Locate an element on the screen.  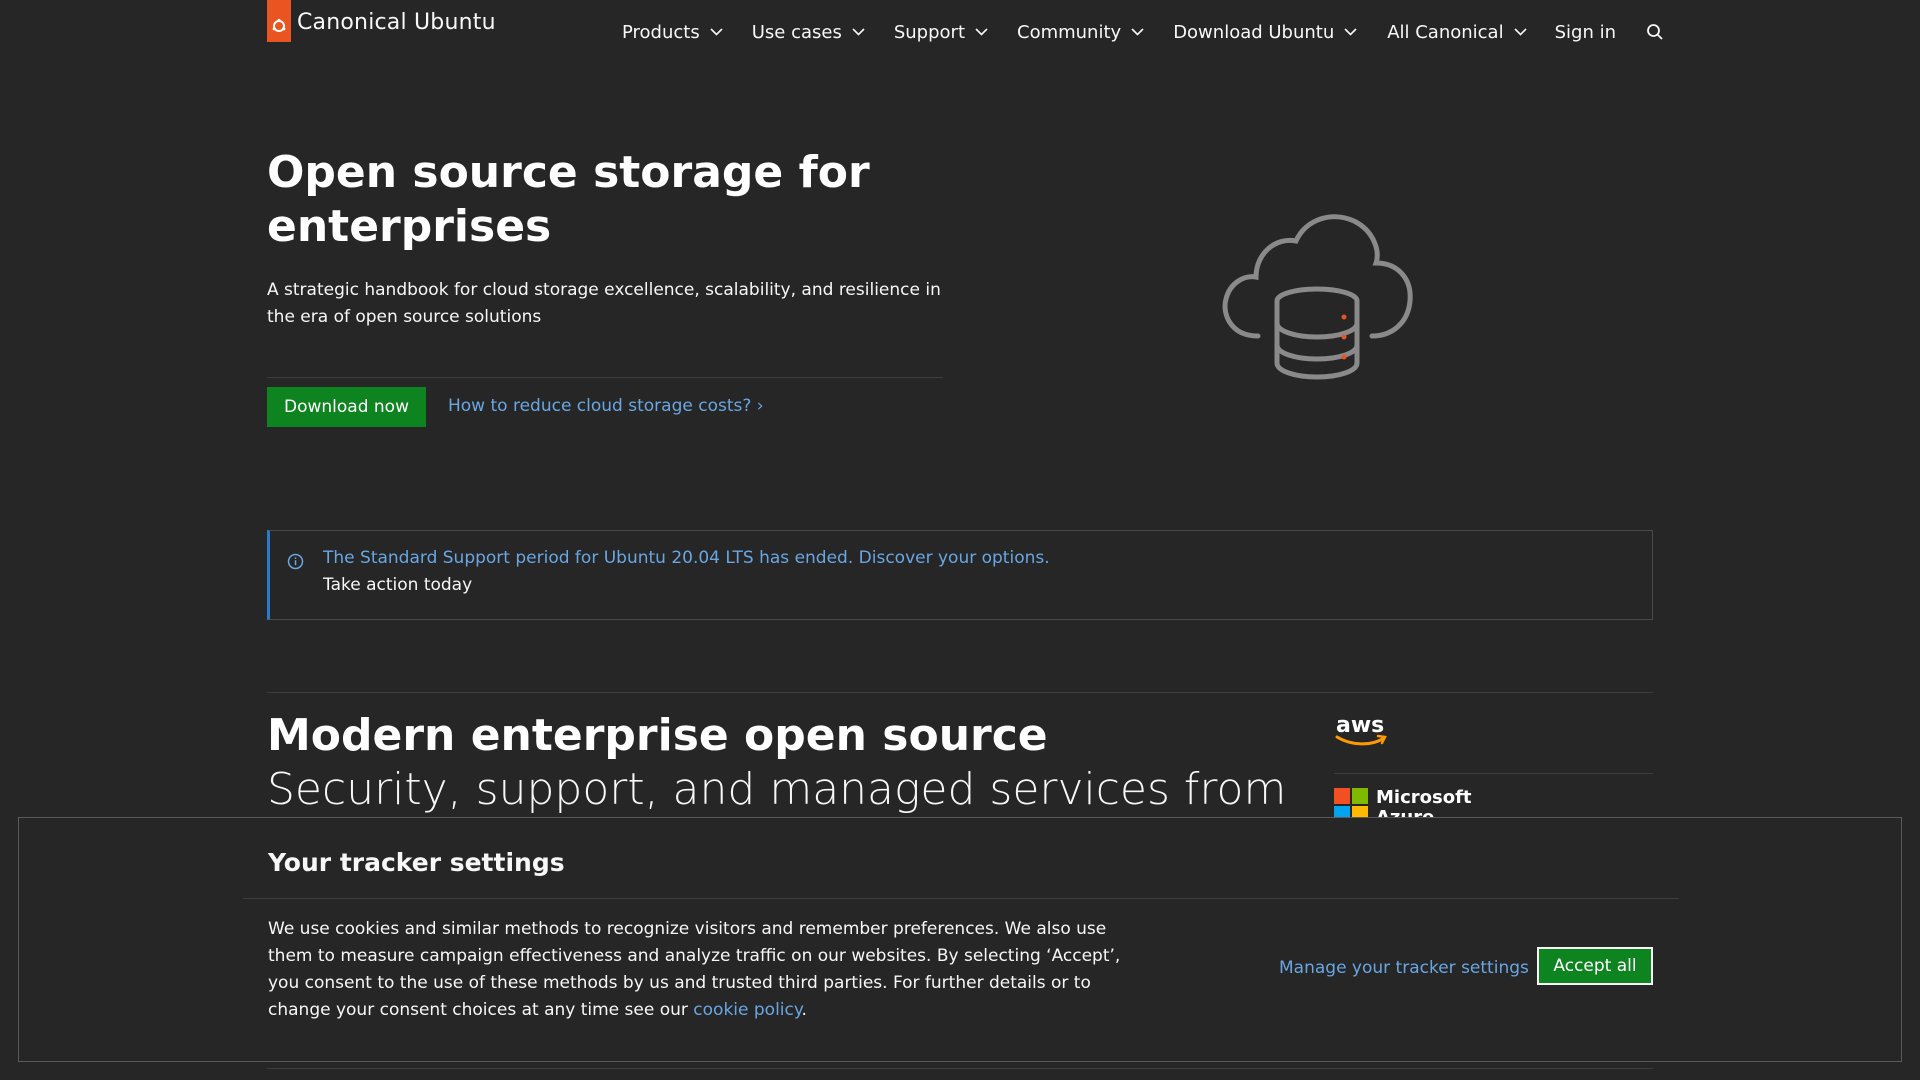
nav-item-all-canonical: All Canonical is located at coordinates (1457, 32).